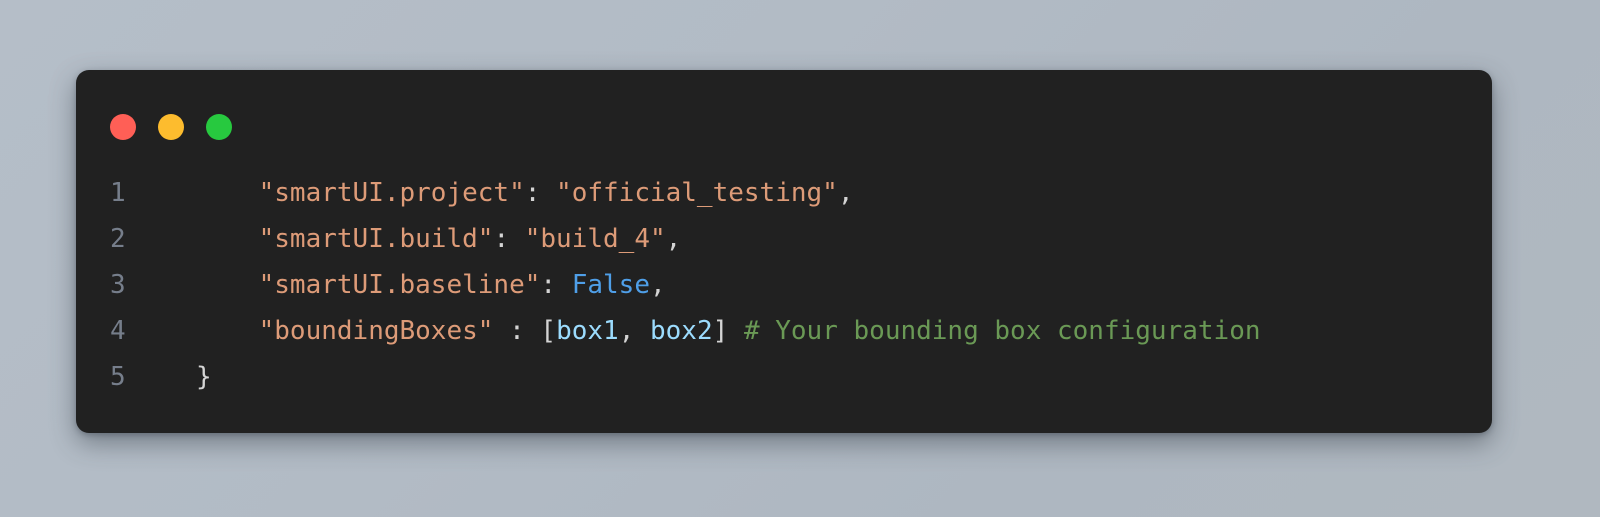  I want to click on code-line: 1 "smartUI.project": "official_testing",, so click(784, 193).